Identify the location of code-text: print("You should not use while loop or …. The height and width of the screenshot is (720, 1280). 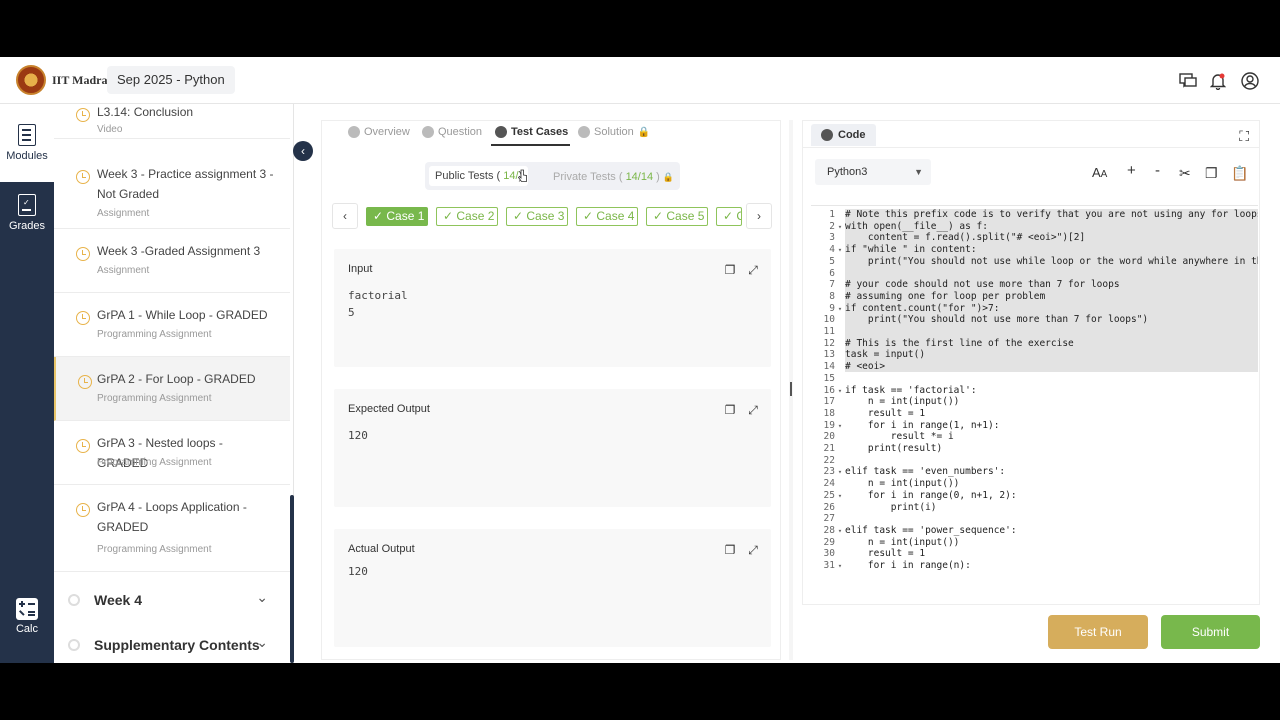
(1051, 261).